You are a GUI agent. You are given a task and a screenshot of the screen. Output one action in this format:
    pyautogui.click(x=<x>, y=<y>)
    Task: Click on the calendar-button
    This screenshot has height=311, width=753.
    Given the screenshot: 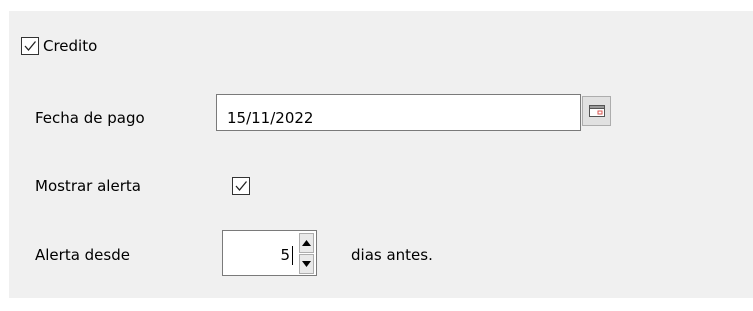 What is the action you would take?
    pyautogui.click(x=596, y=111)
    